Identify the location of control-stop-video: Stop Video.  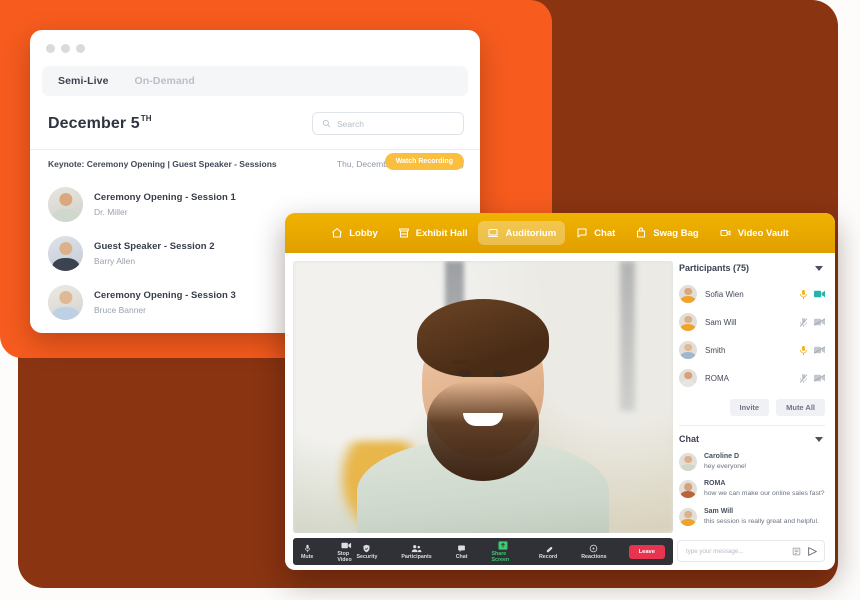
(346, 552).